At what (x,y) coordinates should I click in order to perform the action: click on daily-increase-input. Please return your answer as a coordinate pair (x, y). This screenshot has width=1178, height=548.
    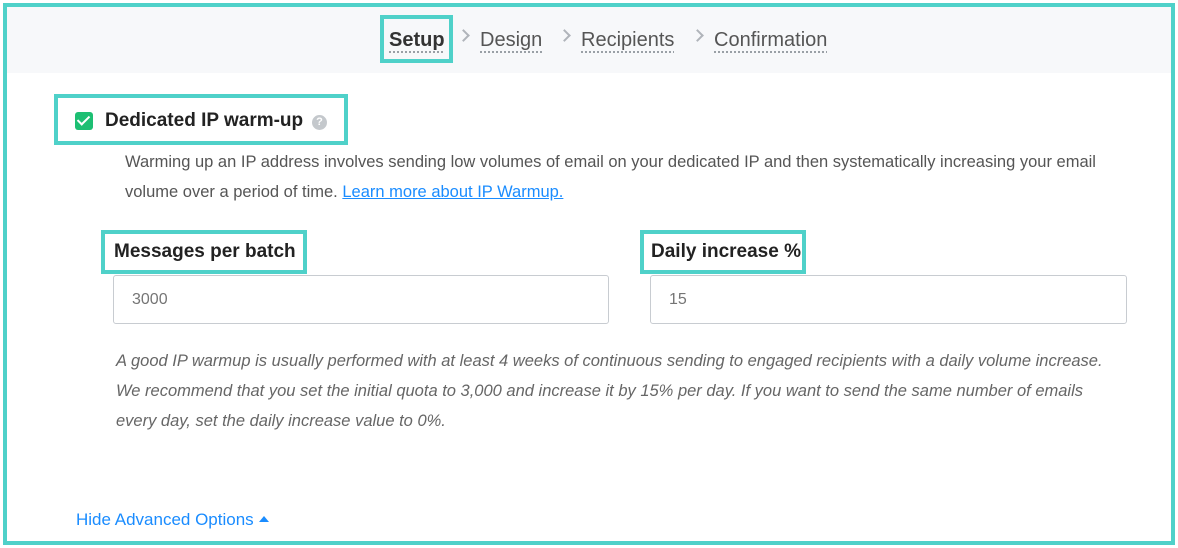
    Looking at the image, I should click on (888, 299).